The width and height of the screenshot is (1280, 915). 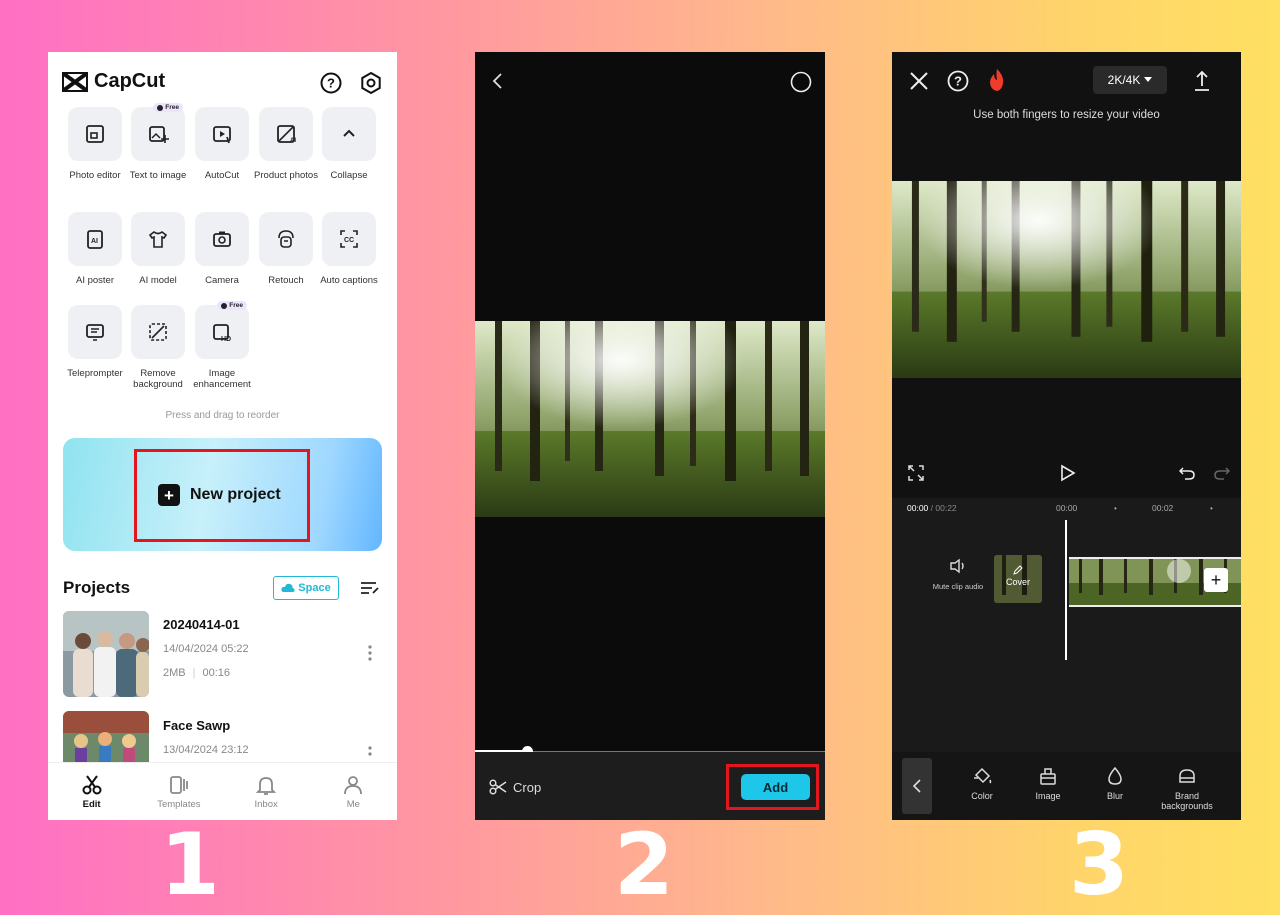 I want to click on bell-icon, so click(x=266, y=786).